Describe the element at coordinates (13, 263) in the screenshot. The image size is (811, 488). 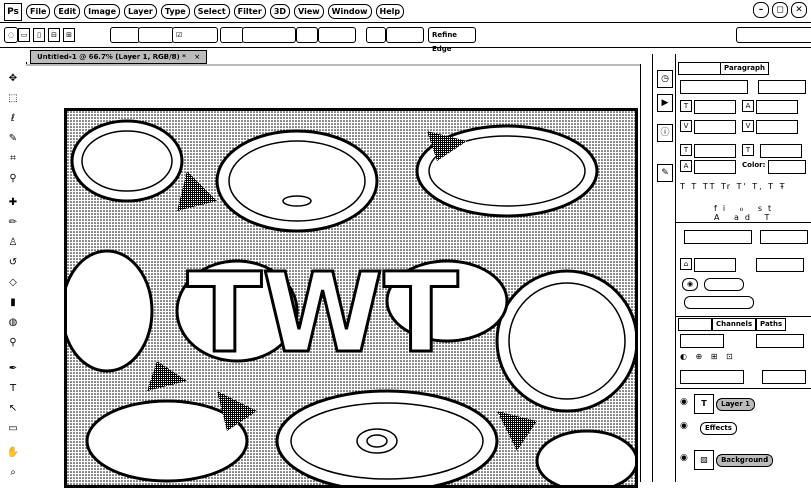
I see `history-brush-tool-icon: ↺` at that location.